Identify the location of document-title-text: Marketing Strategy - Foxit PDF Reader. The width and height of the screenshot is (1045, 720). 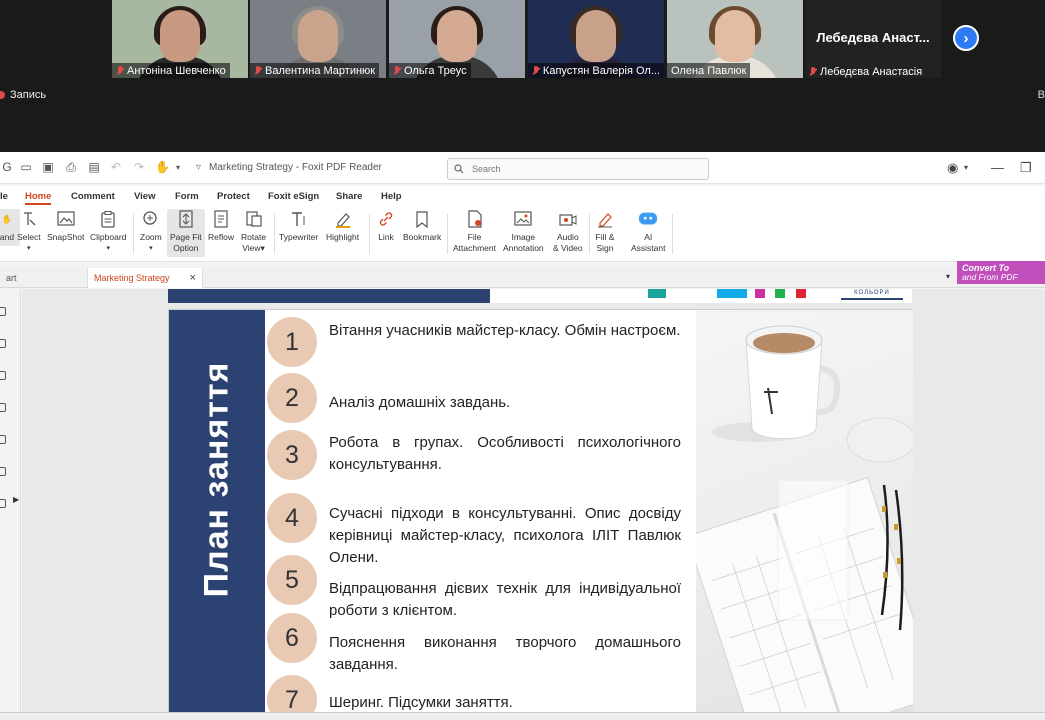
(295, 167).